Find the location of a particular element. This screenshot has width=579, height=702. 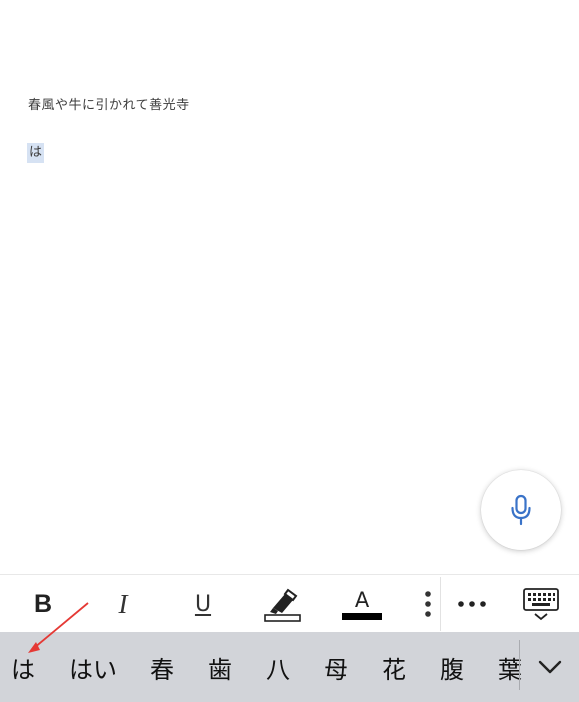

font-color-button: A is located at coordinates (362, 604).